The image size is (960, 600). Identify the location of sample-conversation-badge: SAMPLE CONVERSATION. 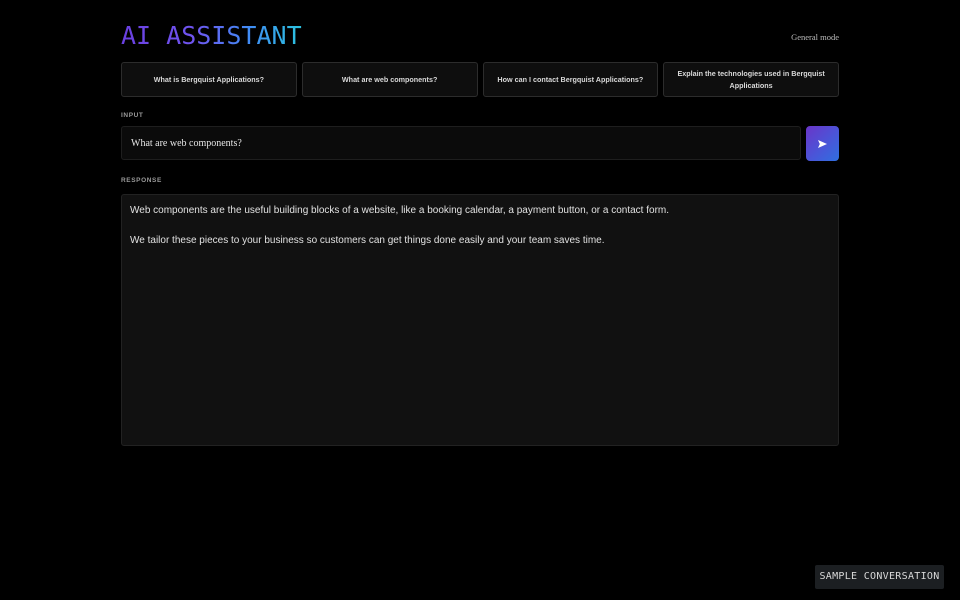
(879, 577).